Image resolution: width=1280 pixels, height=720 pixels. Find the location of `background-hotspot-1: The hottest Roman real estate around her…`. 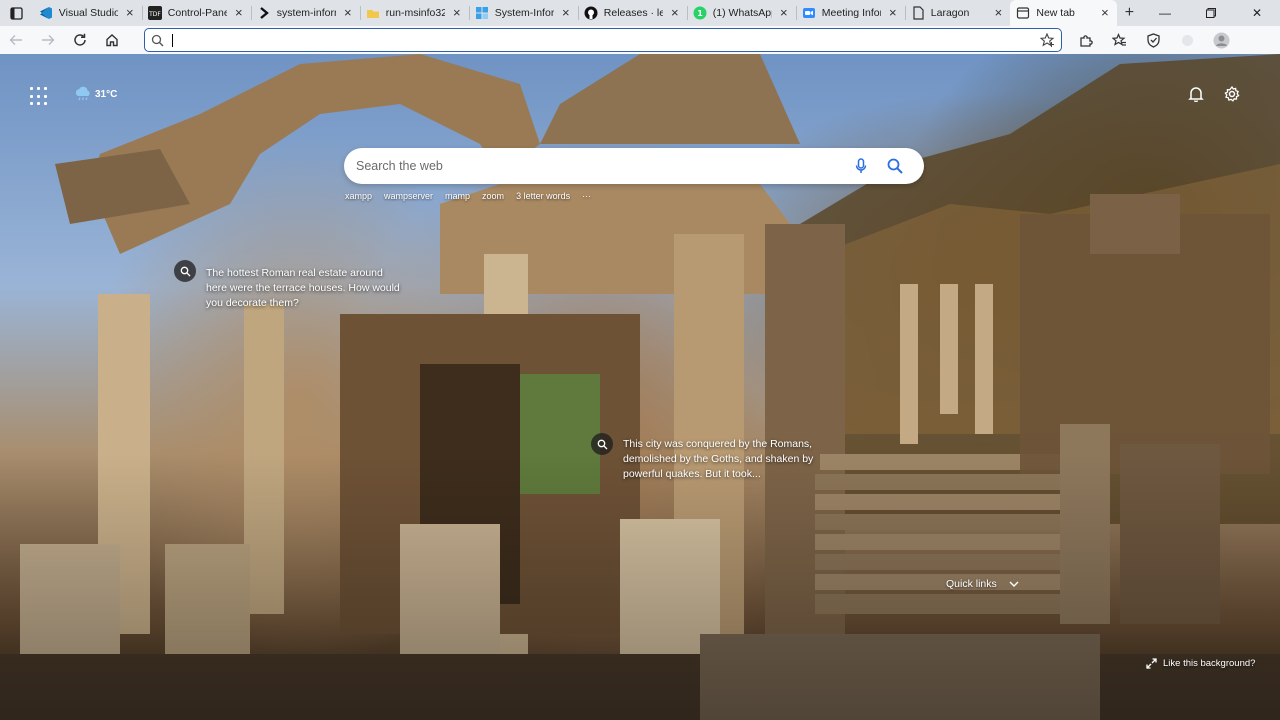

background-hotspot-1: The hottest Roman real estate around her… is located at coordinates (290, 285).